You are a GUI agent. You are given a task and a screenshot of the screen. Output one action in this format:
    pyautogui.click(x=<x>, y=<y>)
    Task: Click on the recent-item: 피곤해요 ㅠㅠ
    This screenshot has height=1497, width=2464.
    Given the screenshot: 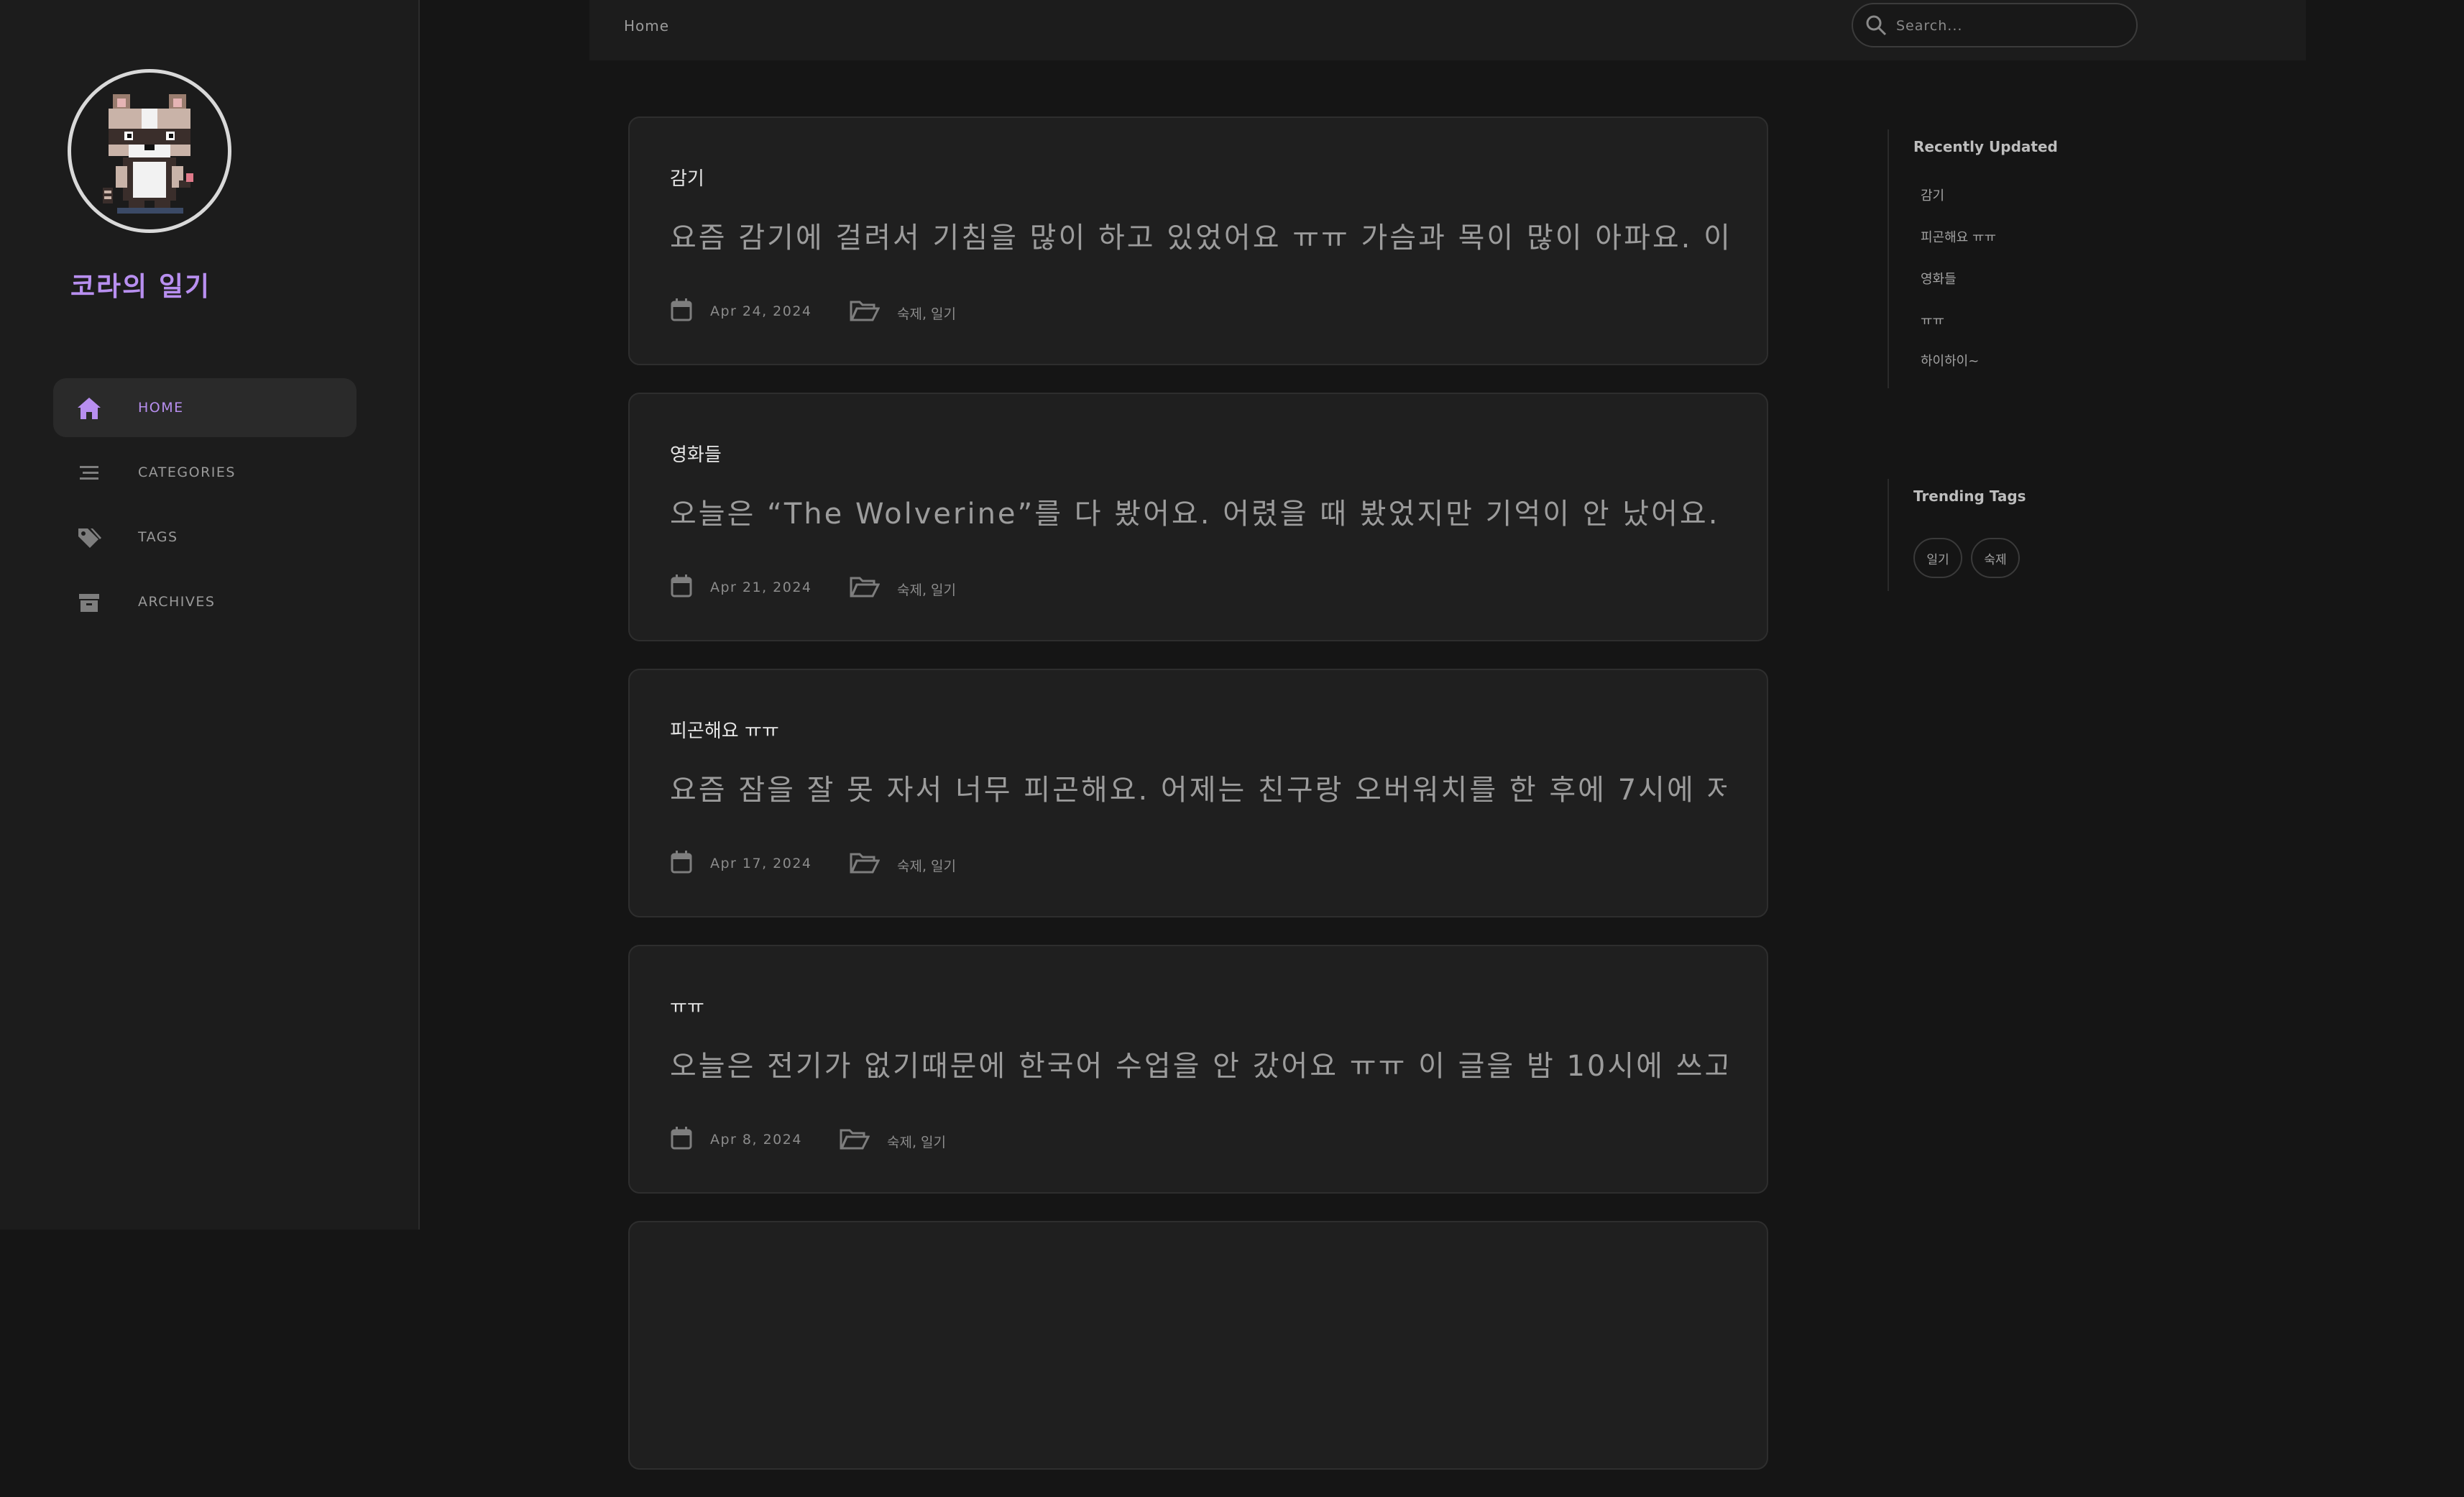 What is the action you would take?
    pyautogui.click(x=1958, y=236)
    